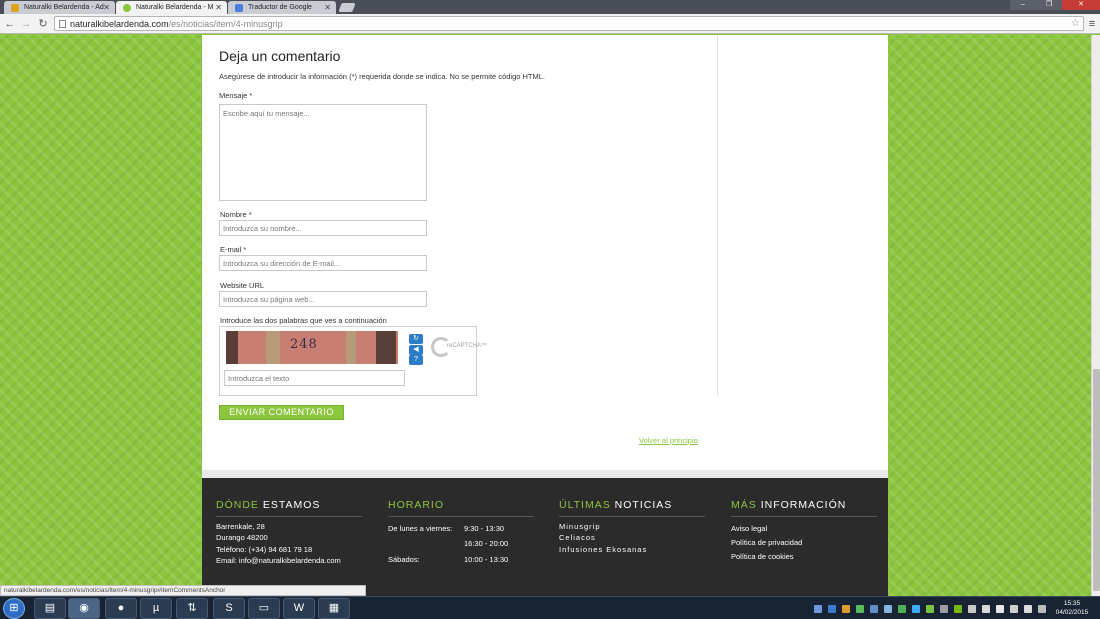 The height and width of the screenshot is (619, 1100). Describe the element at coordinates (1095, 315) in the screenshot. I see `page-scrollbar` at that location.